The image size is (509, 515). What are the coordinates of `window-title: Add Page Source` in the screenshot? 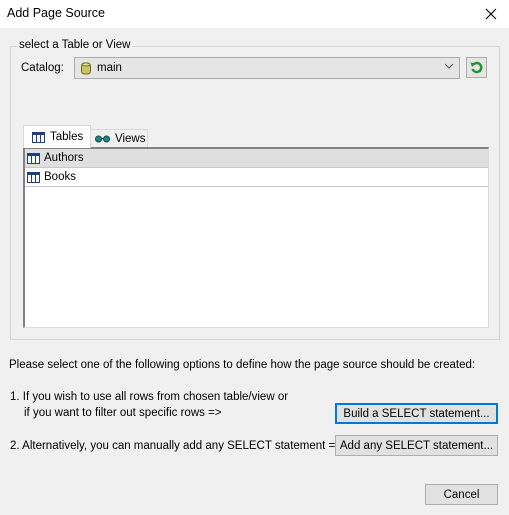 It's located at (56, 13).